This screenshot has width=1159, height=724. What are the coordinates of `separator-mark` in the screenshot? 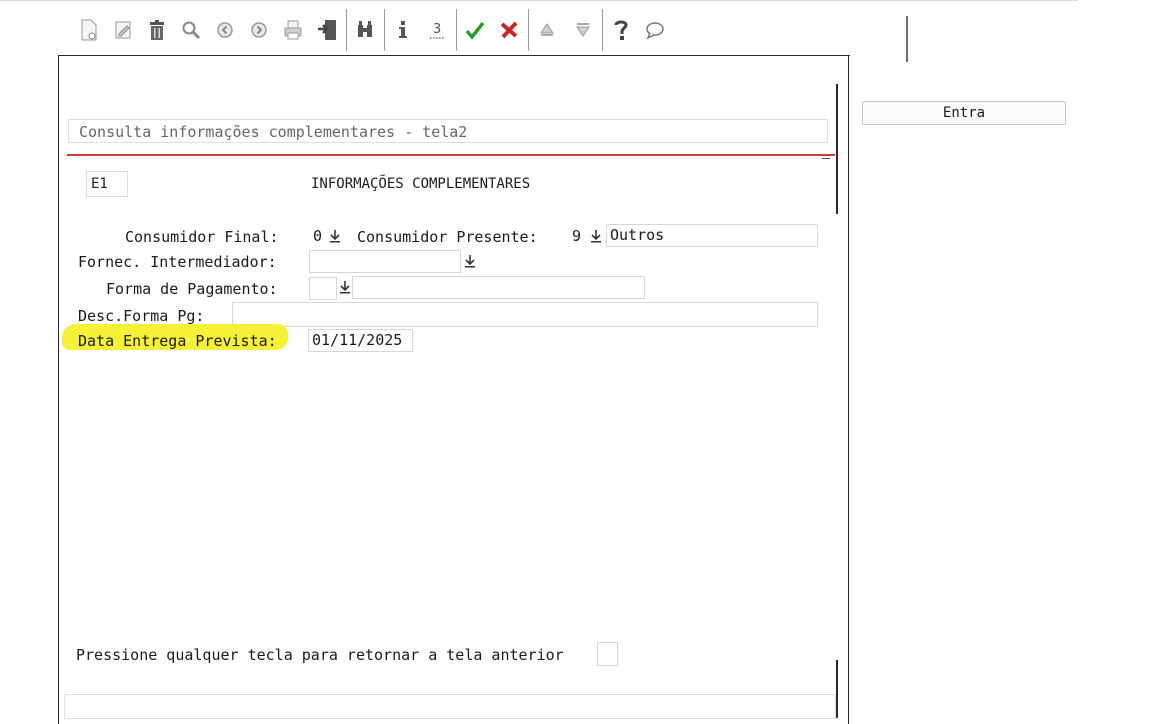 It's located at (826, 158).